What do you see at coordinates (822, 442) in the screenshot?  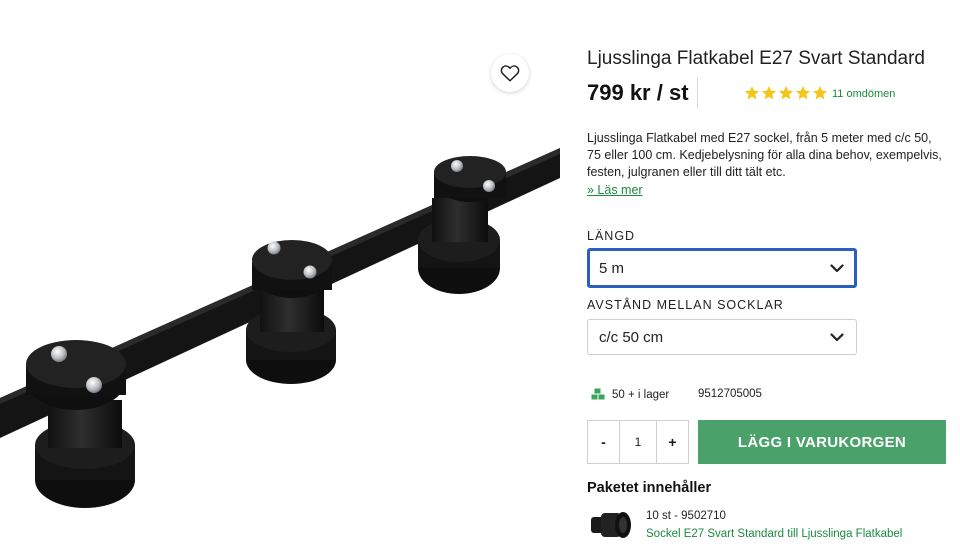 I see `add-to-cart-button: LÄGG I VARUKORGEN` at bounding box center [822, 442].